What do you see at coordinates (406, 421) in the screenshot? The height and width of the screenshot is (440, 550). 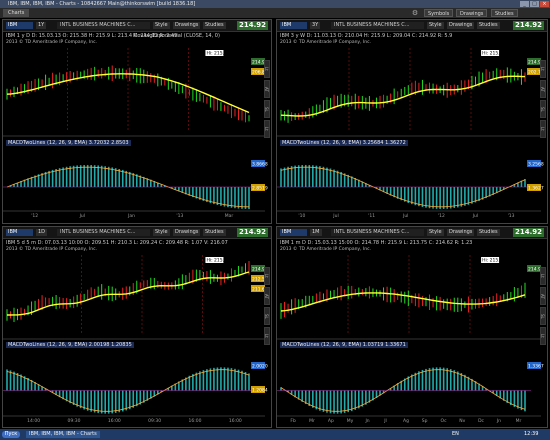 I see `x-axis-label: Ag` at bounding box center [406, 421].